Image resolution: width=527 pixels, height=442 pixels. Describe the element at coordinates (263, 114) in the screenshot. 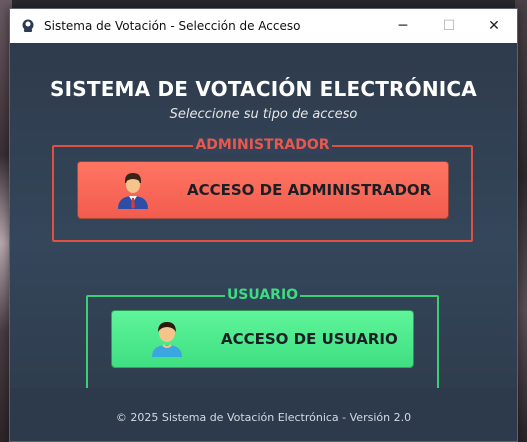

I see `page-subtitle: Seleccione su tipo de acceso` at that location.